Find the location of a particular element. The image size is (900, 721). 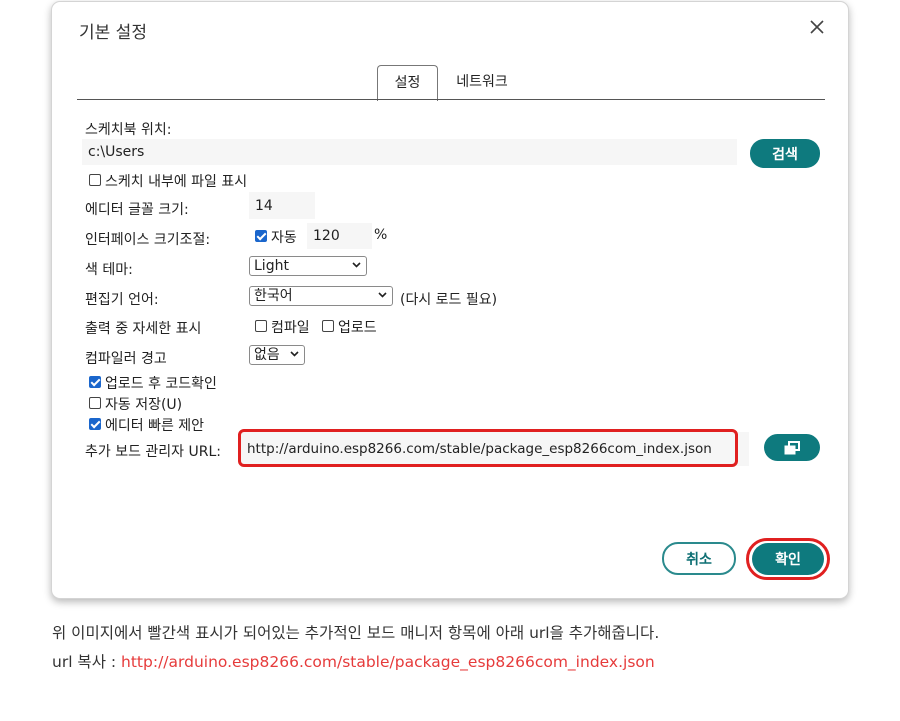

board-urls-label: 추가 보드 관리자 URL: is located at coordinates (153, 452).